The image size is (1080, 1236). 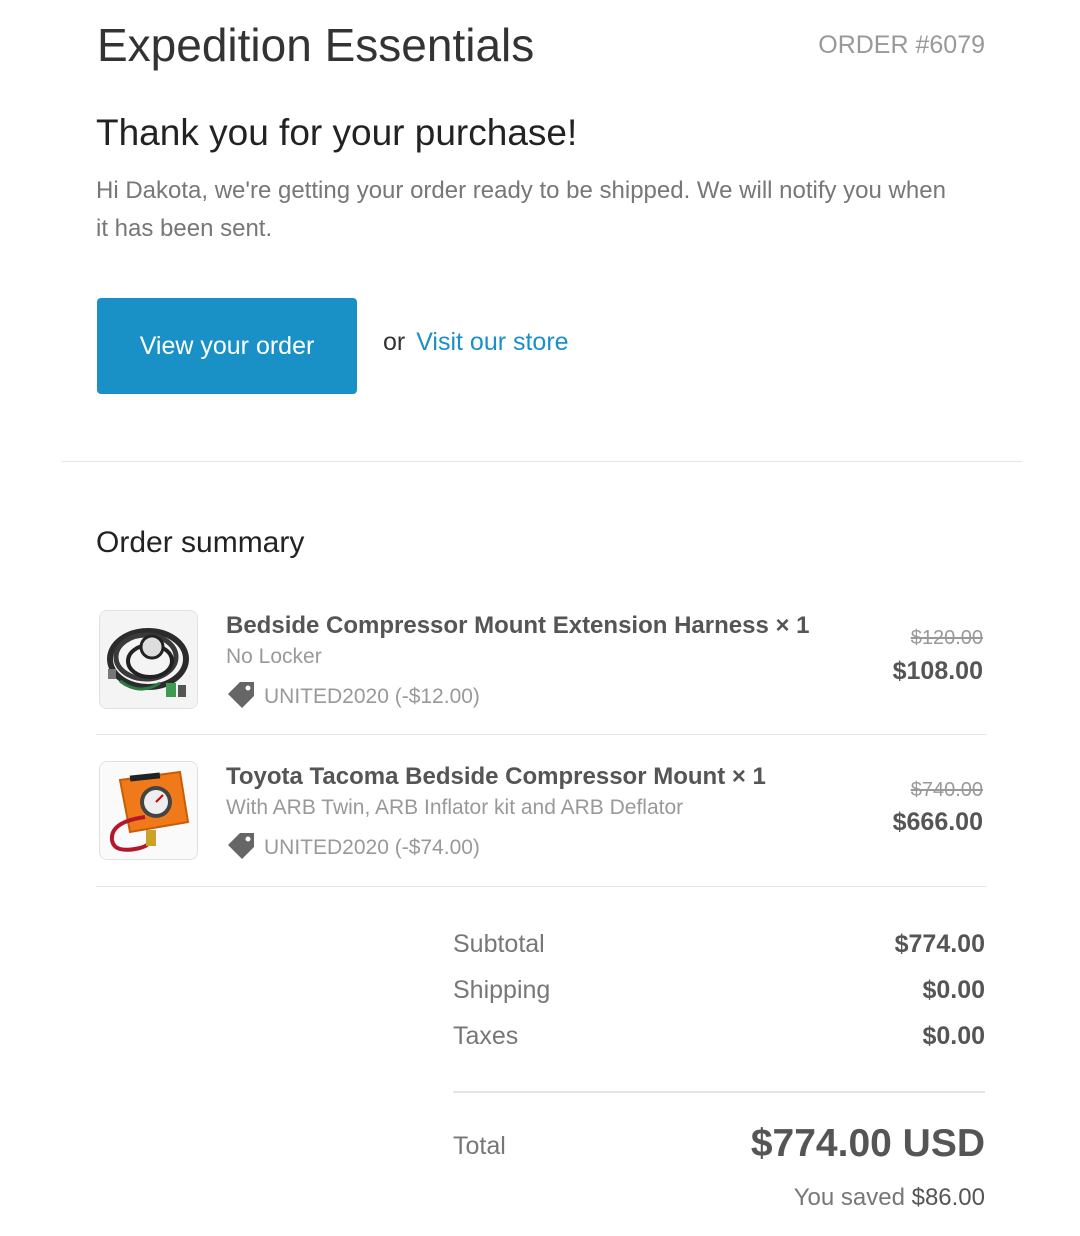 What do you see at coordinates (394, 342) in the screenshot?
I see `or-text: or` at bounding box center [394, 342].